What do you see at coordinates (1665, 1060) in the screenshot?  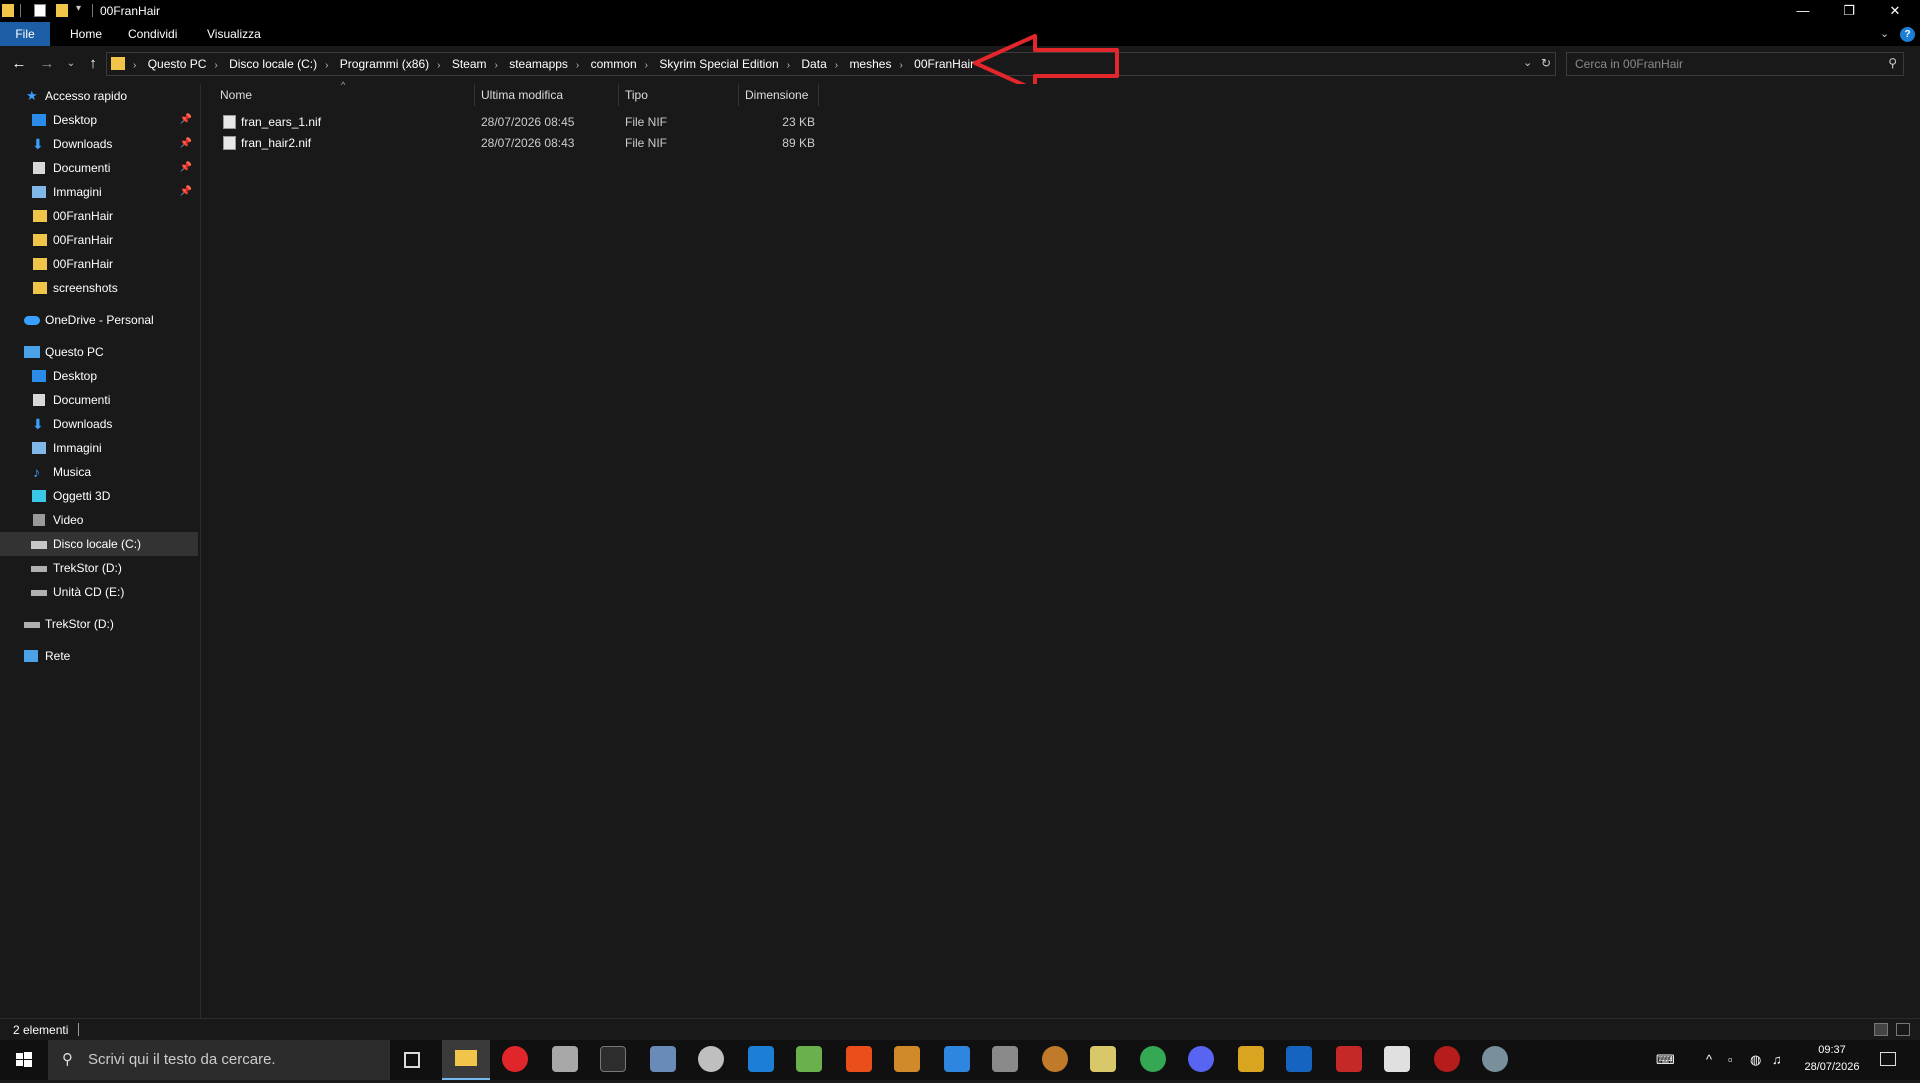 I see `keyboard-icon: ⌨` at bounding box center [1665, 1060].